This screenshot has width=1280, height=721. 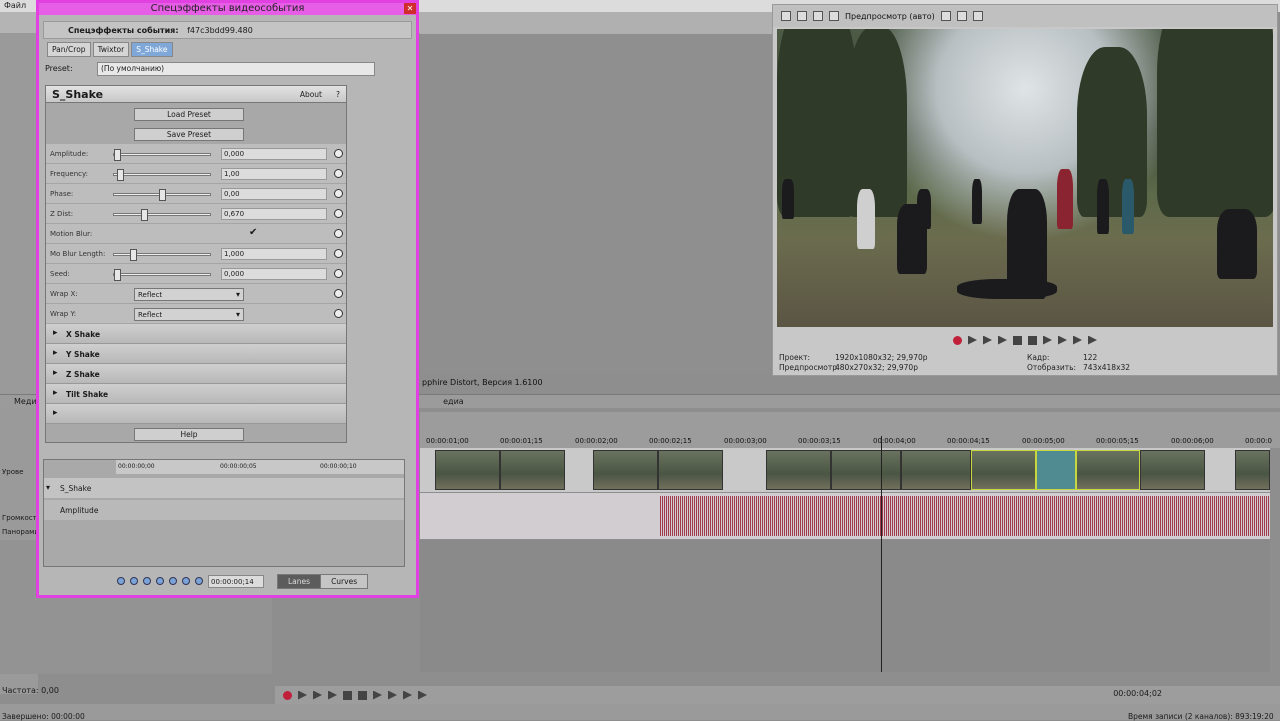 I want to click on amplitude-slider, so click(x=162, y=155).